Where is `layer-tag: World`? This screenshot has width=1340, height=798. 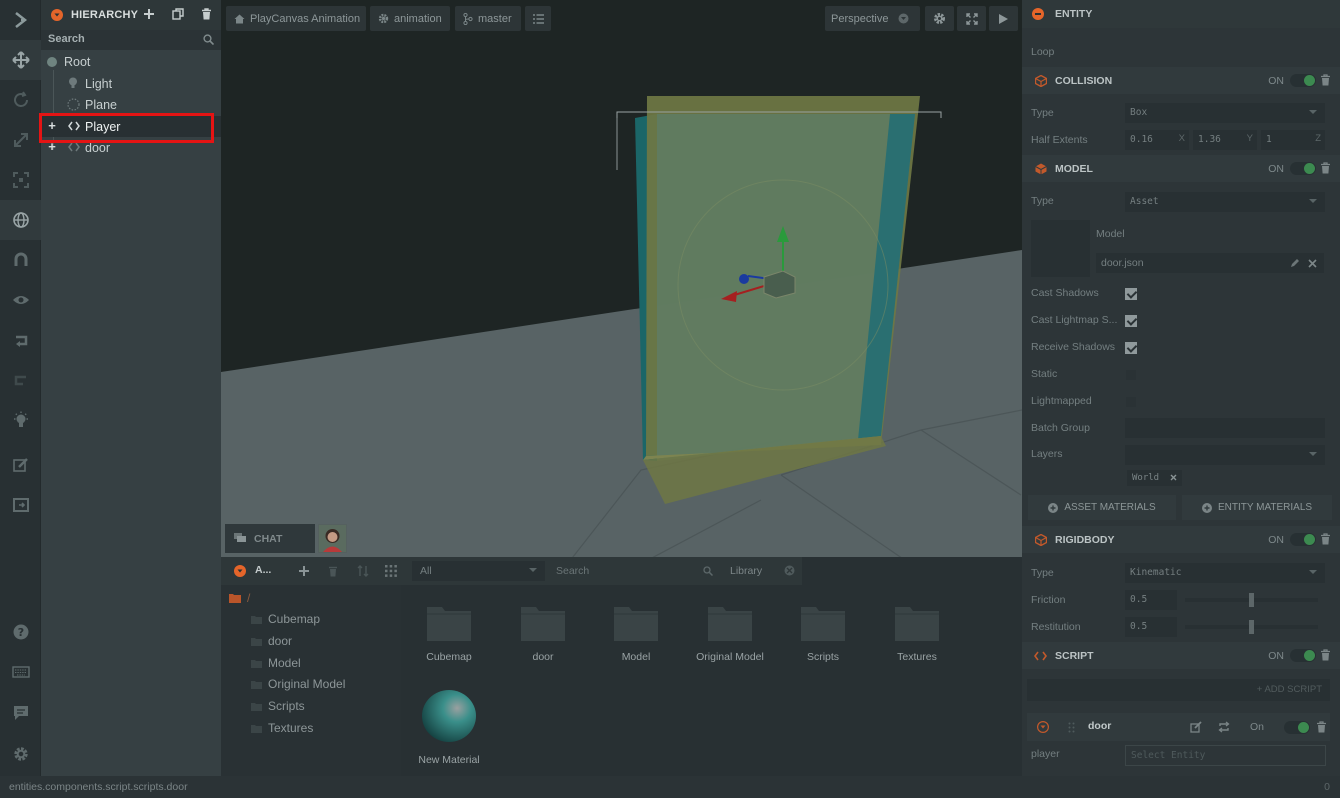
layer-tag: World is located at coordinates (1154, 478).